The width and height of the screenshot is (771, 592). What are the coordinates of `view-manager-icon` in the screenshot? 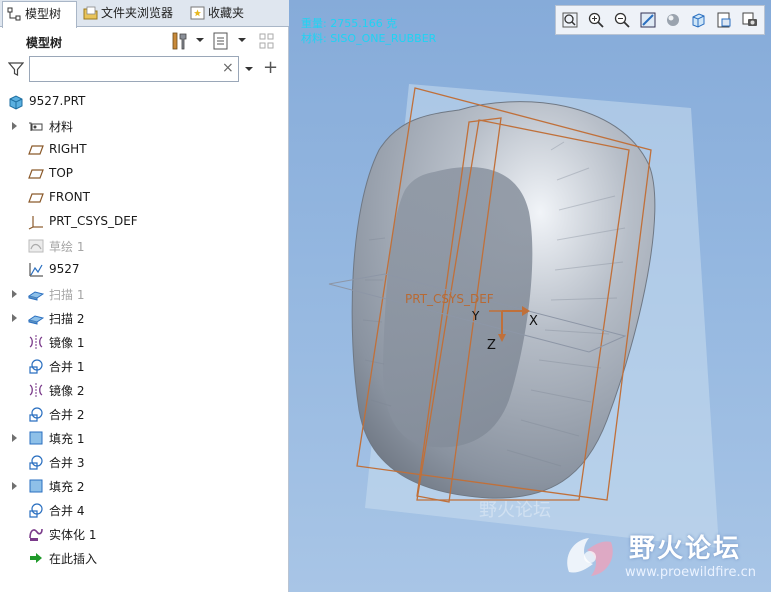 It's located at (724, 20).